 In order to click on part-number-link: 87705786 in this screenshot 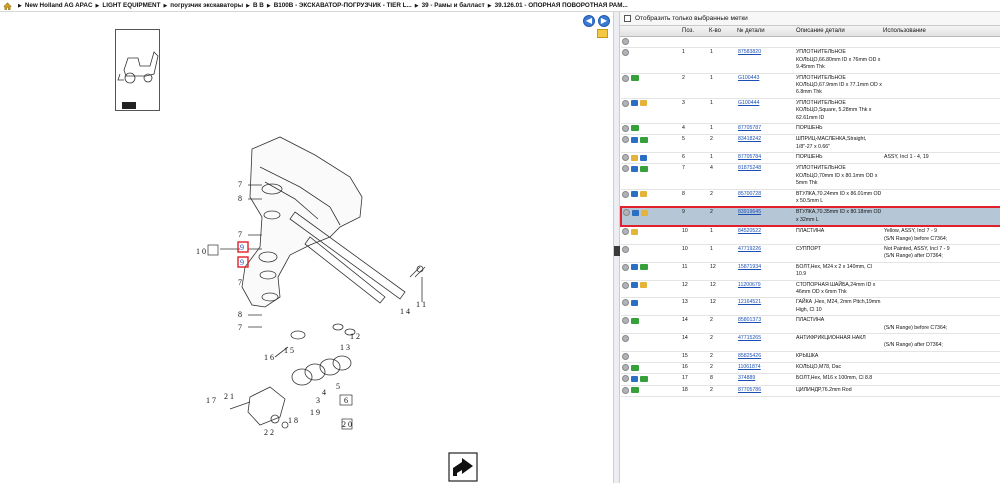, I will do `click(749, 390)`.